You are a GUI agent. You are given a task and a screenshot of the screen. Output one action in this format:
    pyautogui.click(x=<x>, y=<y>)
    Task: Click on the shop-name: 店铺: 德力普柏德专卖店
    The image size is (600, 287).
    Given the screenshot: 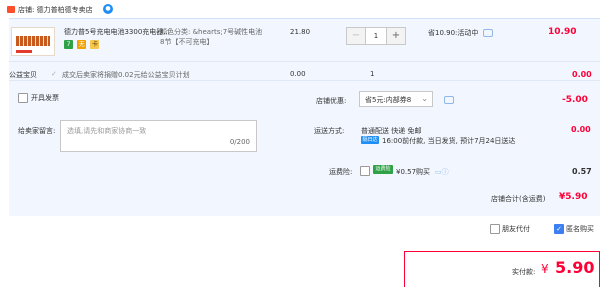 What is the action you would take?
    pyautogui.click(x=55, y=10)
    